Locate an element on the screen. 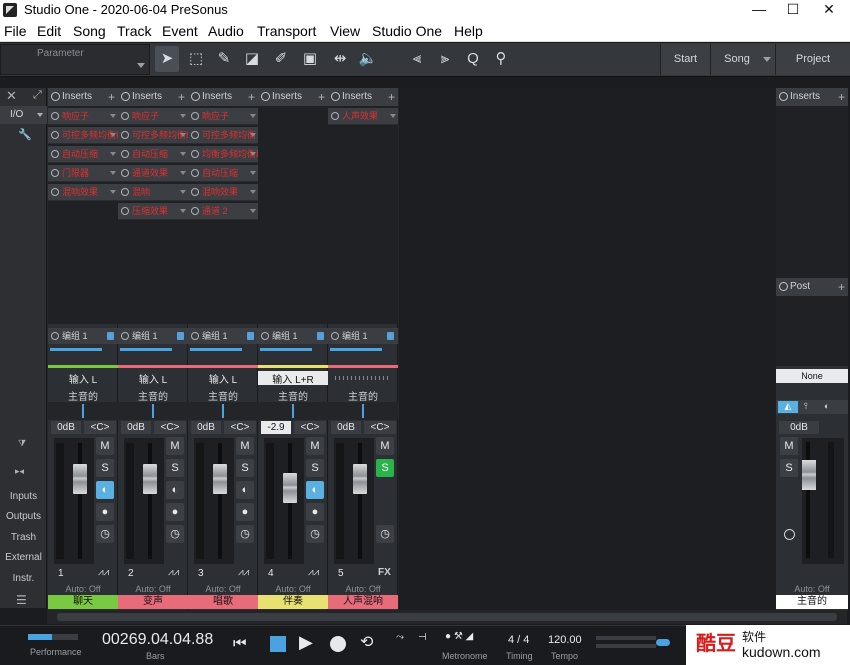  insert-slot: 均衡多频均衡EQ is located at coordinates (223, 154).